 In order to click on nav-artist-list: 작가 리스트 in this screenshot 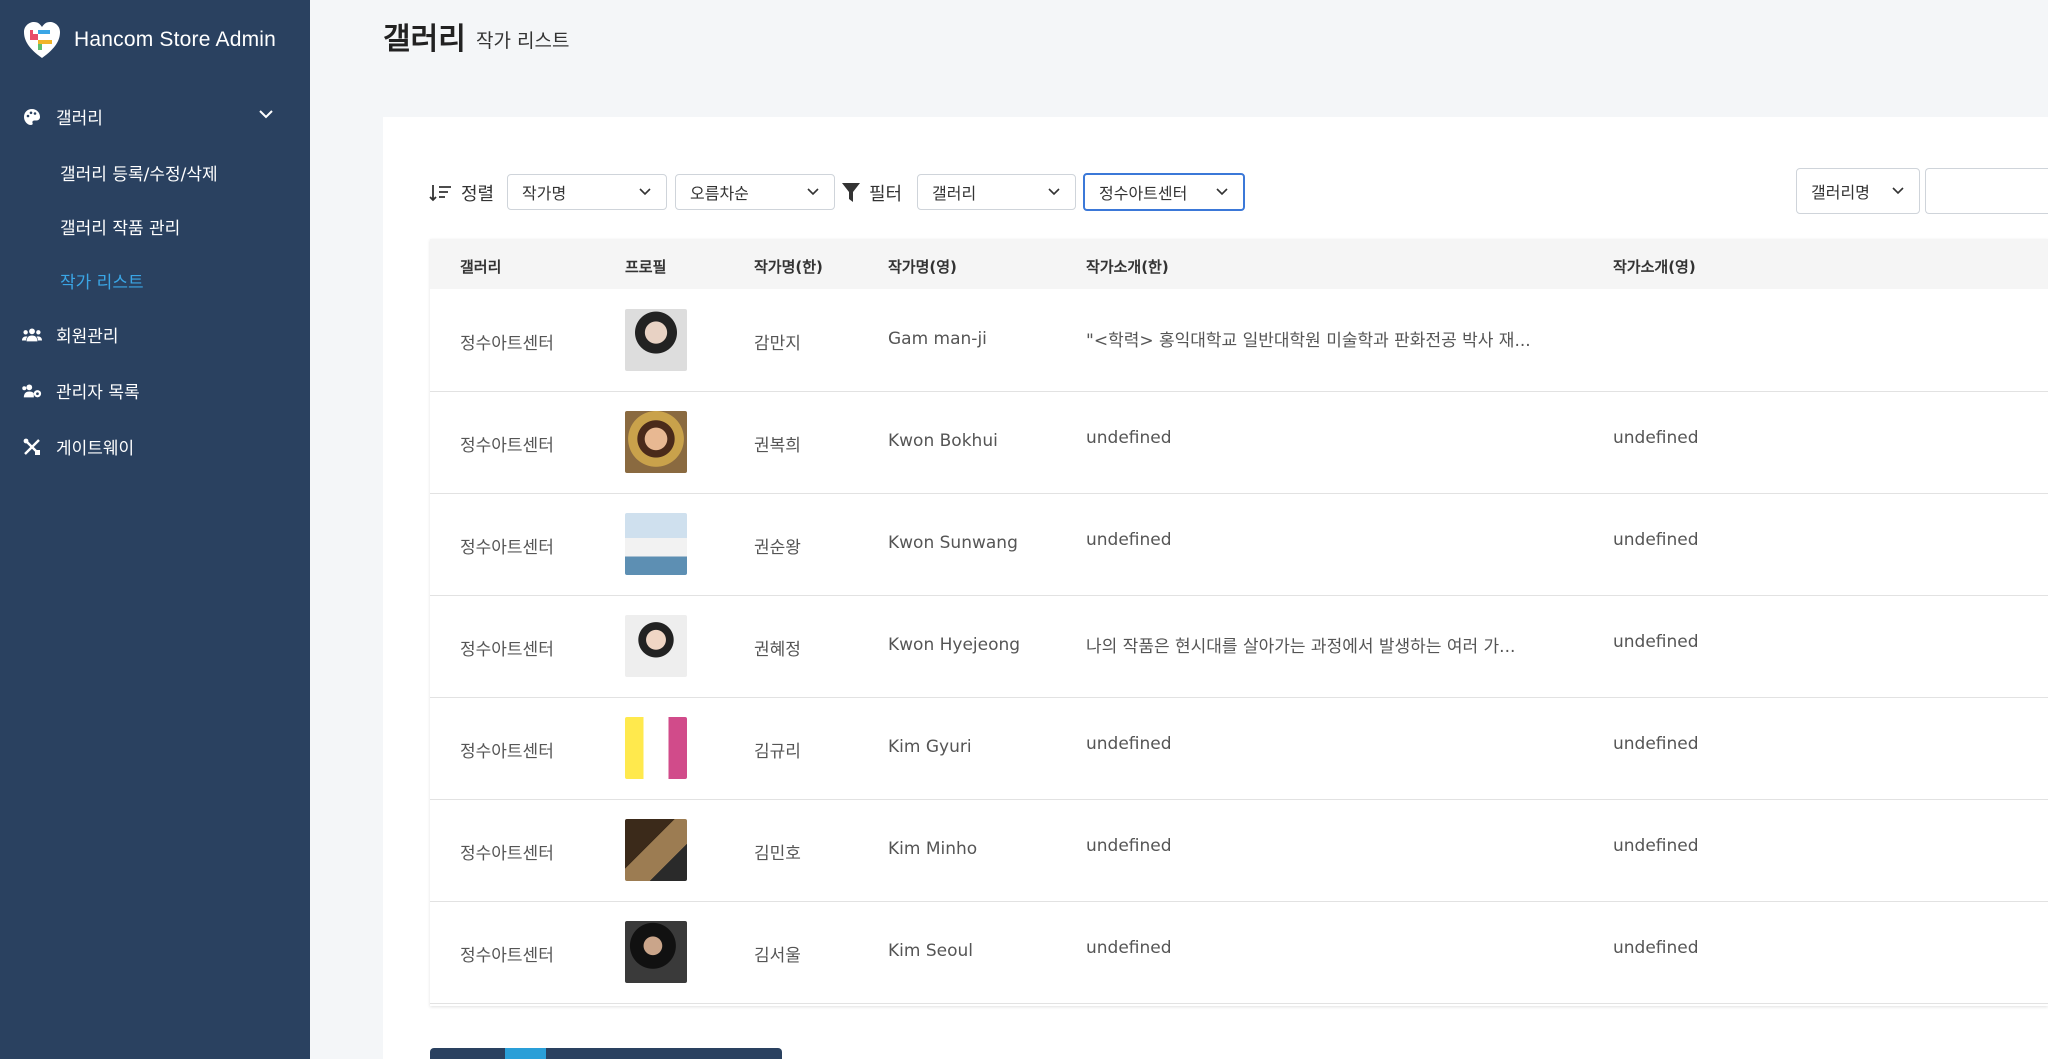, I will do `click(102, 280)`.